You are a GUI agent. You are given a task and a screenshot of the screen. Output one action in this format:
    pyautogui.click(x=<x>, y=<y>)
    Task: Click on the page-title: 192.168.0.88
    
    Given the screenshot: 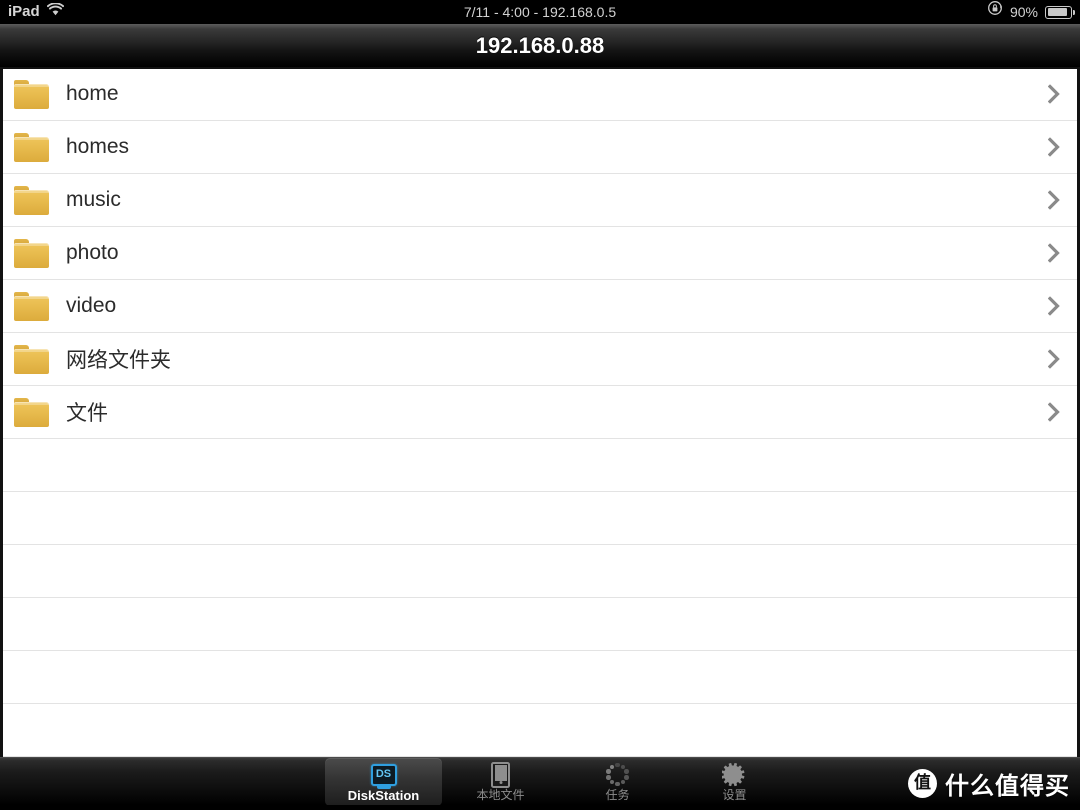 What is the action you would take?
    pyautogui.click(x=540, y=45)
    